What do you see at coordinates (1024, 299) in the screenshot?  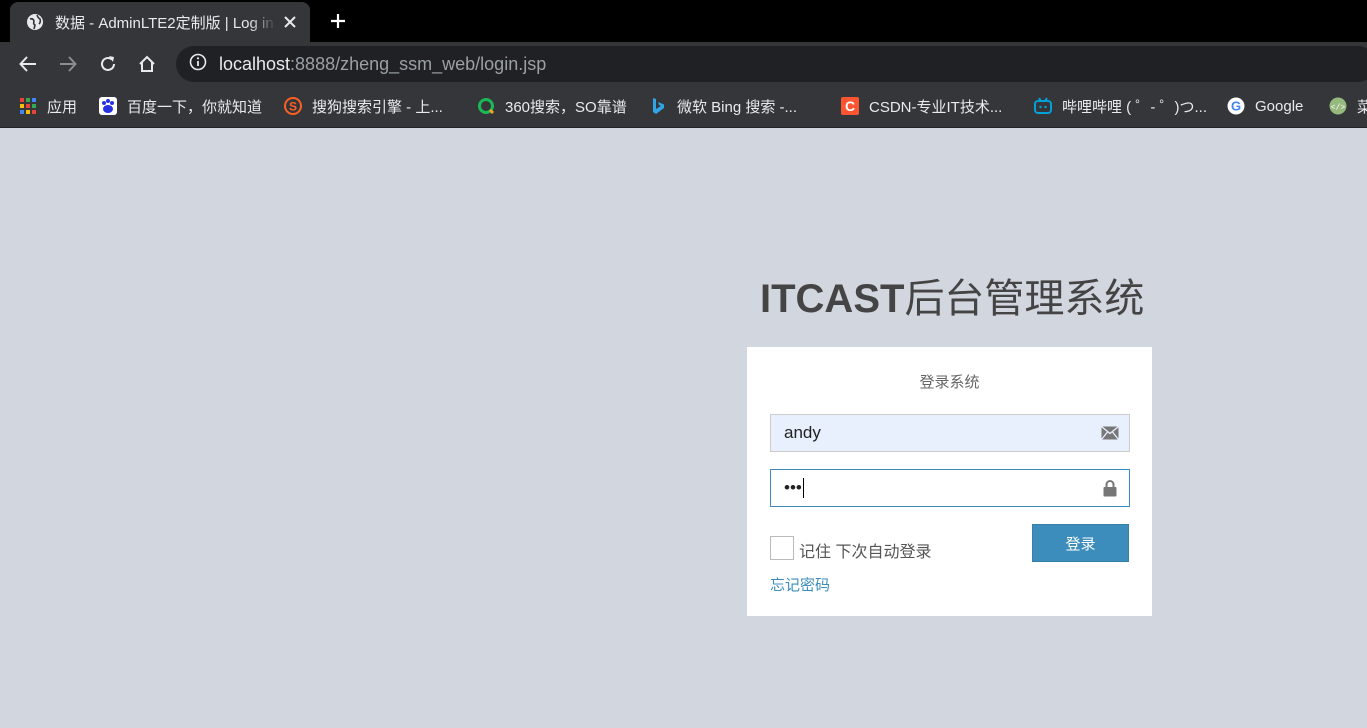 I see `brand-light: 后台管理系统` at bounding box center [1024, 299].